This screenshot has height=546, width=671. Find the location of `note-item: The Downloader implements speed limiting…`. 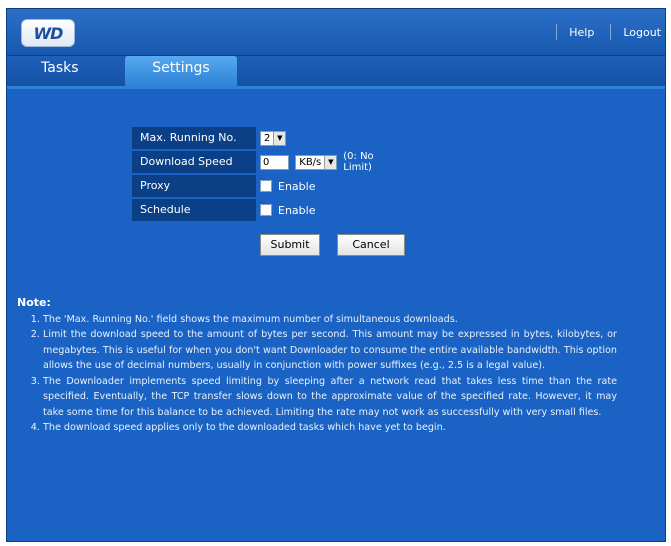

note-item: The Downloader implements speed limiting… is located at coordinates (330, 397).